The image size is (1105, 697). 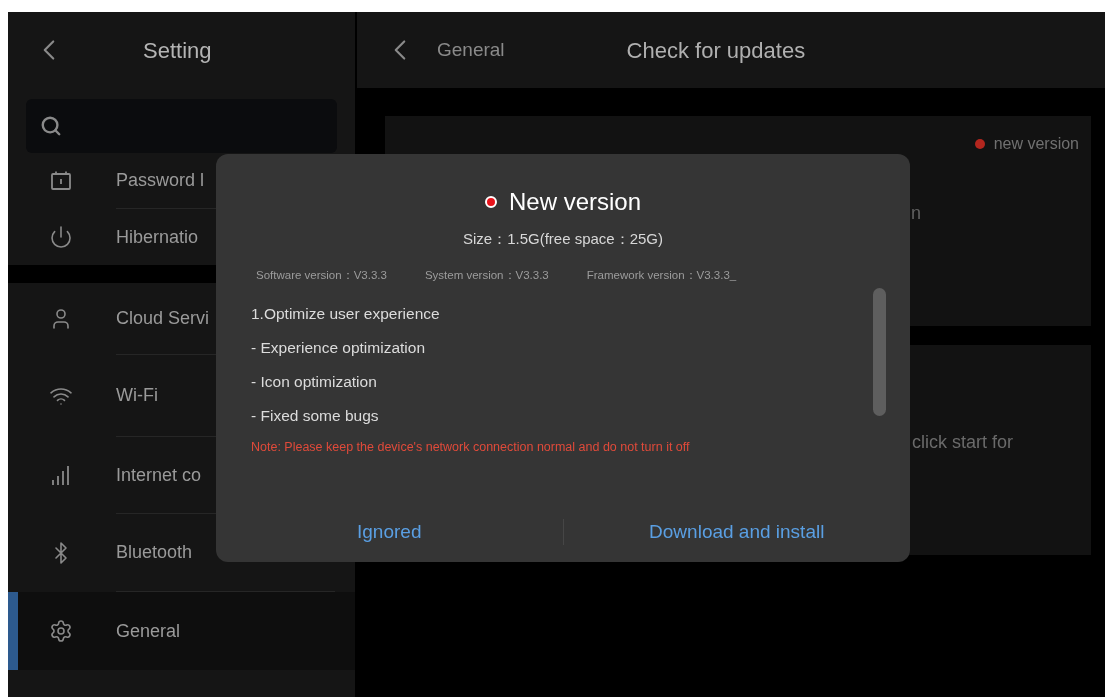 I want to click on power-icon, so click(x=61, y=237).